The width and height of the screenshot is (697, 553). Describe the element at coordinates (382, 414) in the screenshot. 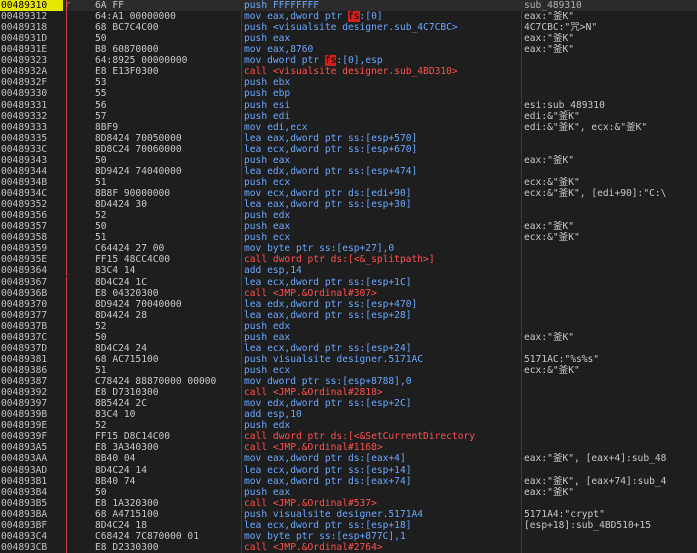

I see `instruction-text: add esp,10` at that location.